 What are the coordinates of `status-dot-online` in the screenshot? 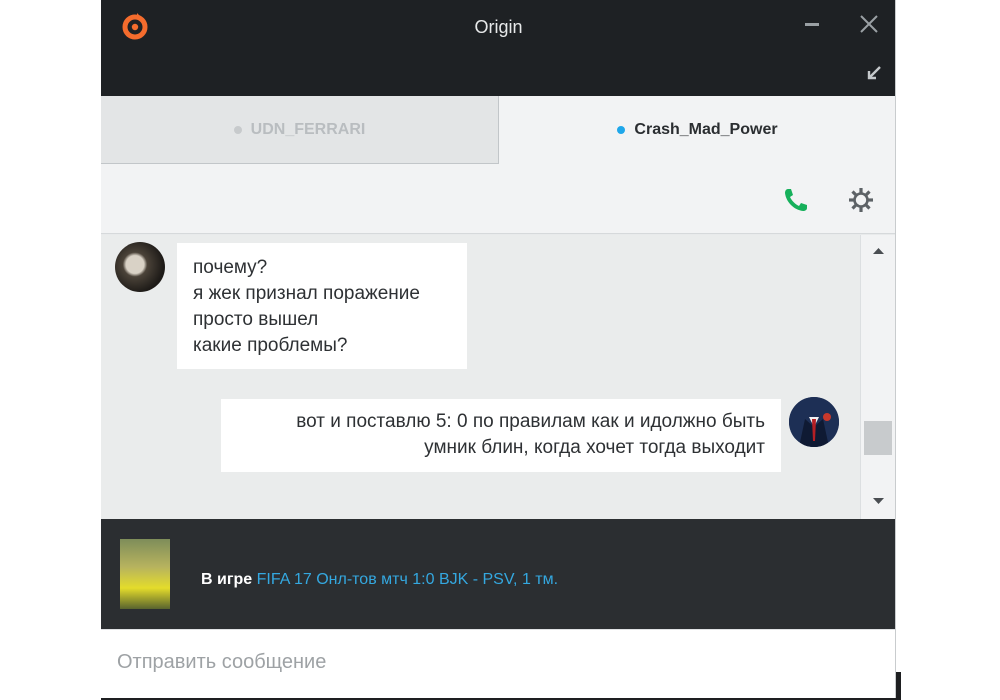 It's located at (621, 130).